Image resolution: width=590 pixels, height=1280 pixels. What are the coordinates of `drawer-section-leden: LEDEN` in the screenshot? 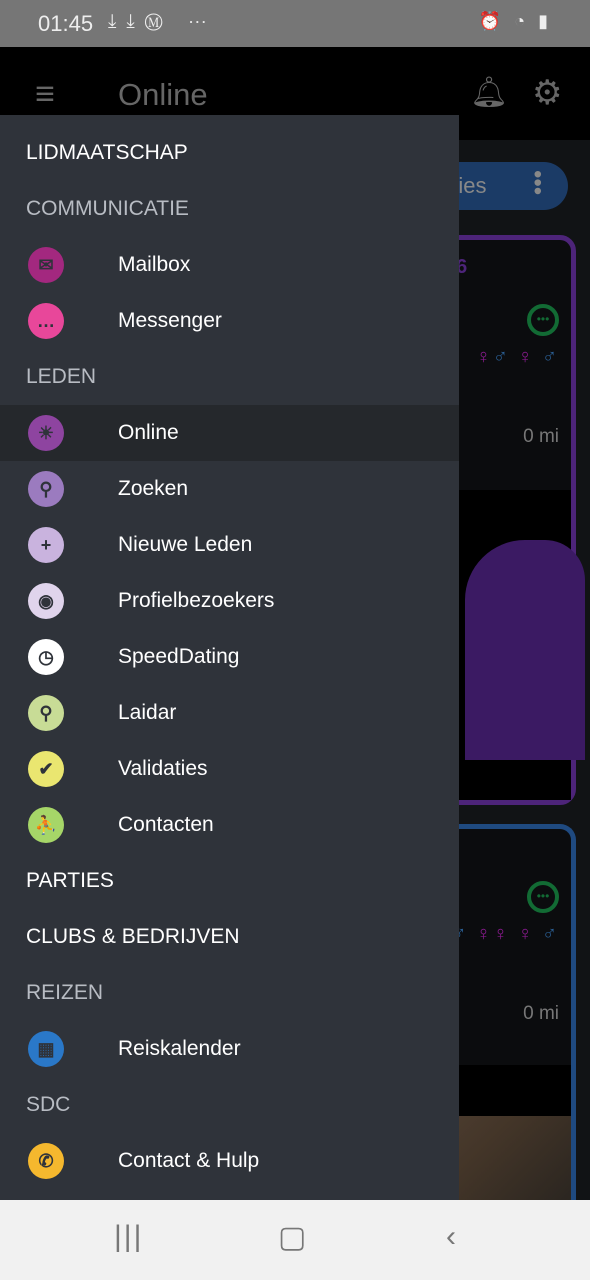 It's located at (61, 376).